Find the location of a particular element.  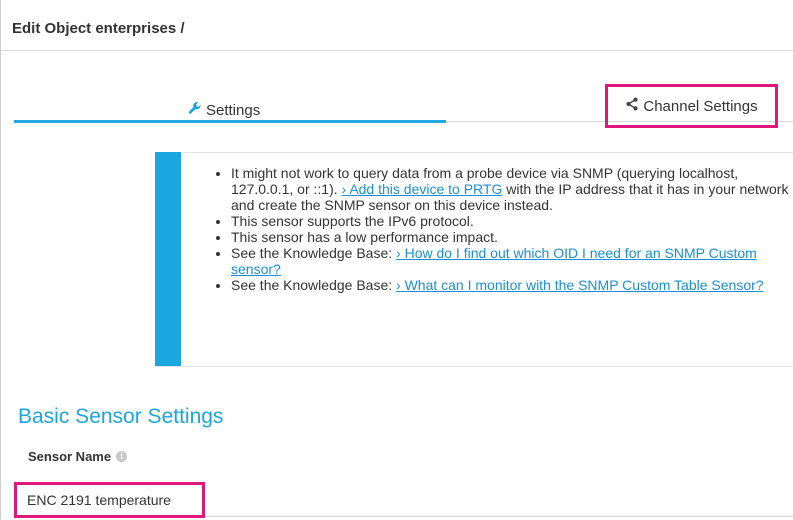

info-item: This sensor supports the IPv6 protocol. is located at coordinates (511, 221).